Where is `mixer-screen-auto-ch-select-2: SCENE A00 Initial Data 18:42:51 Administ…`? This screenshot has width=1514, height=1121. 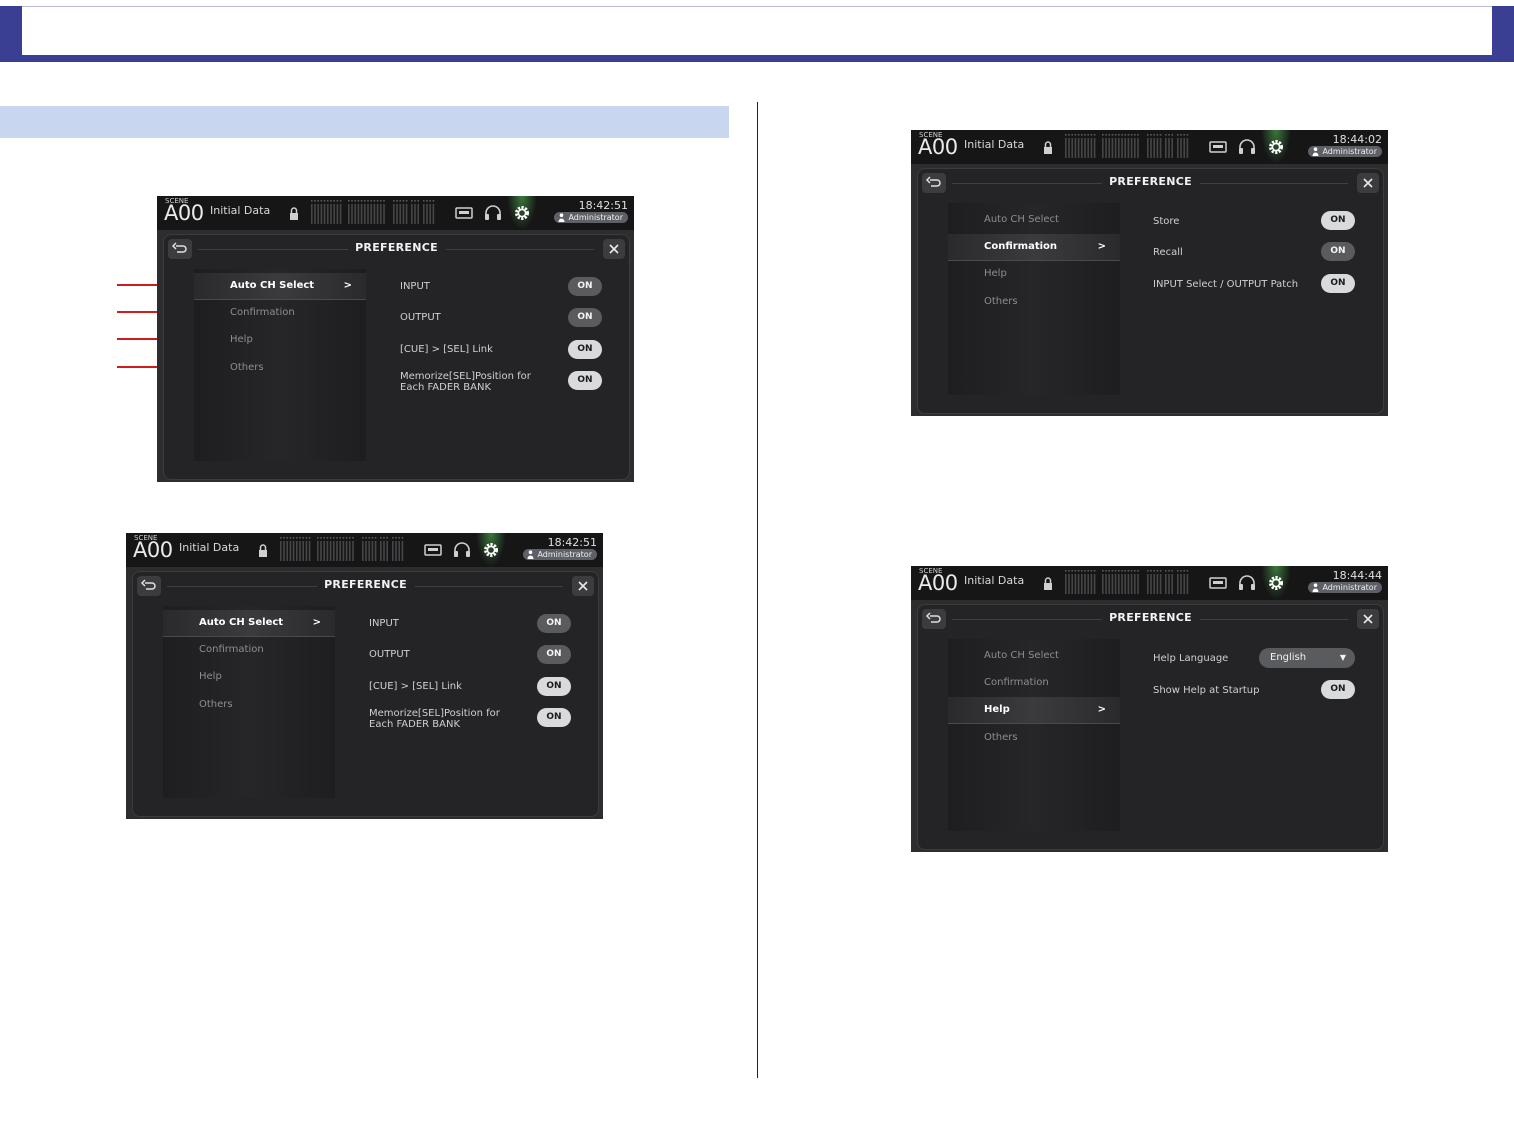 mixer-screen-auto-ch-select-2: SCENE A00 Initial Data 18:42:51 Administ… is located at coordinates (364, 676).